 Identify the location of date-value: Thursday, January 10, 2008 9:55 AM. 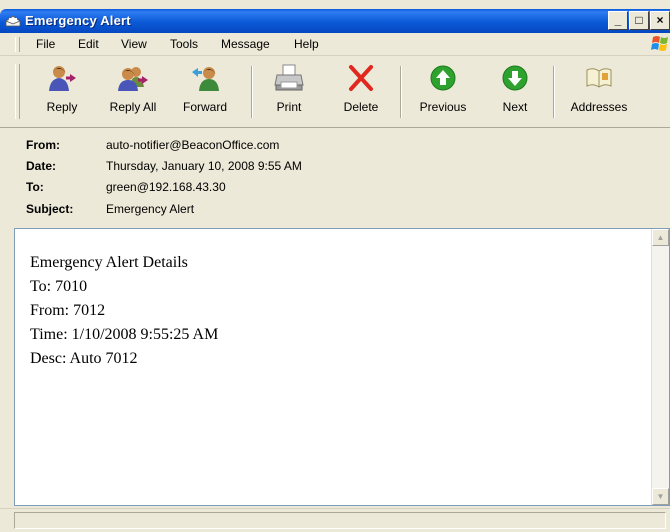
(204, 166).